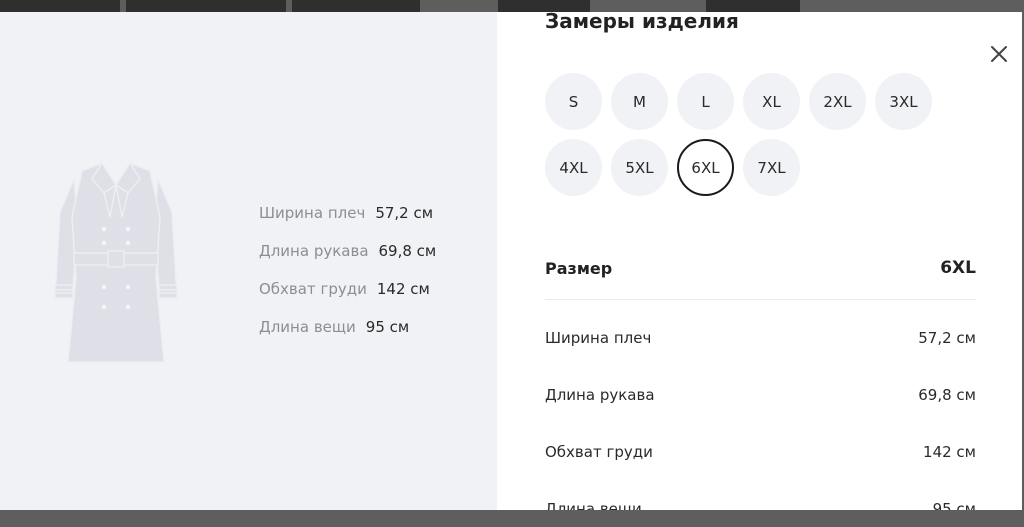 The width and height of the screenshot is (1024, 527). What do you see at coordinates (116, 262) in the screenshot?
I see `coat-icon` at bounding box center [116, 262].